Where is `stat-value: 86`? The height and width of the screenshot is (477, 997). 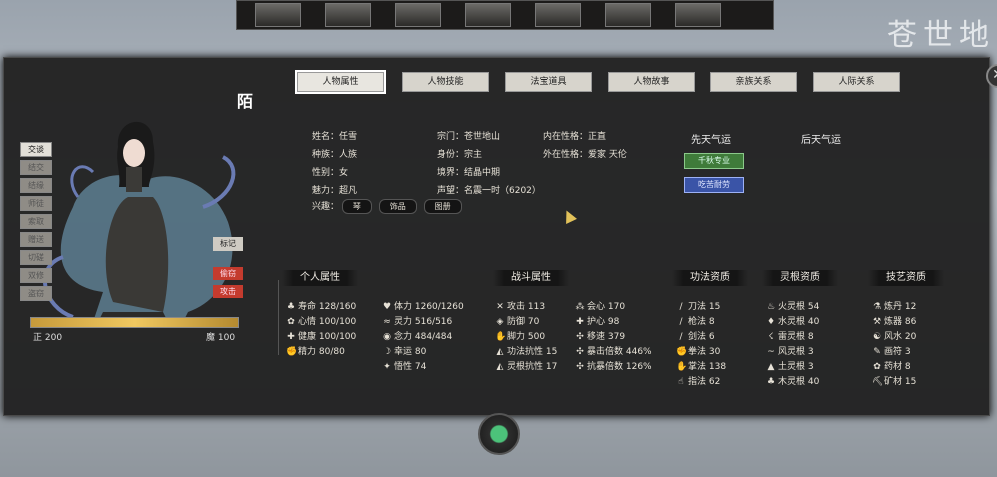
stat-value: 86 is located at coordinates (910, 322).